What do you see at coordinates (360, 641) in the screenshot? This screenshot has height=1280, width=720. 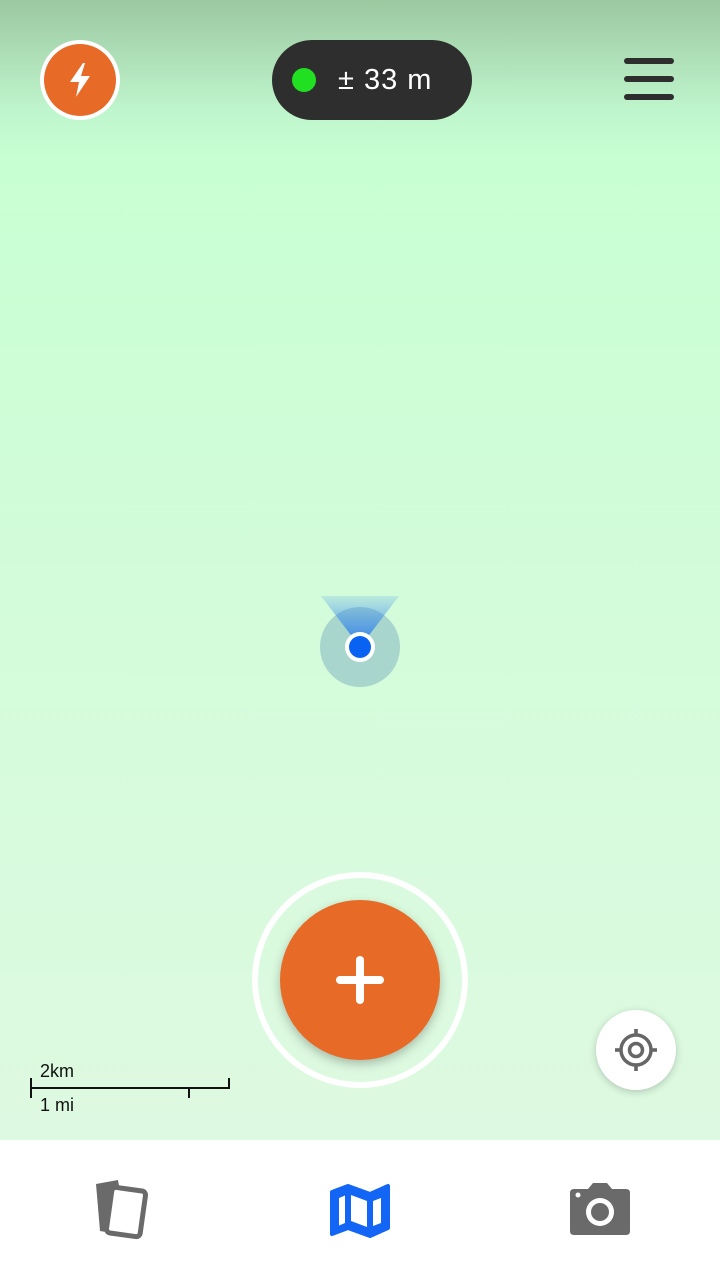 I see `user-location-marker` at bounding box center [360, 641].